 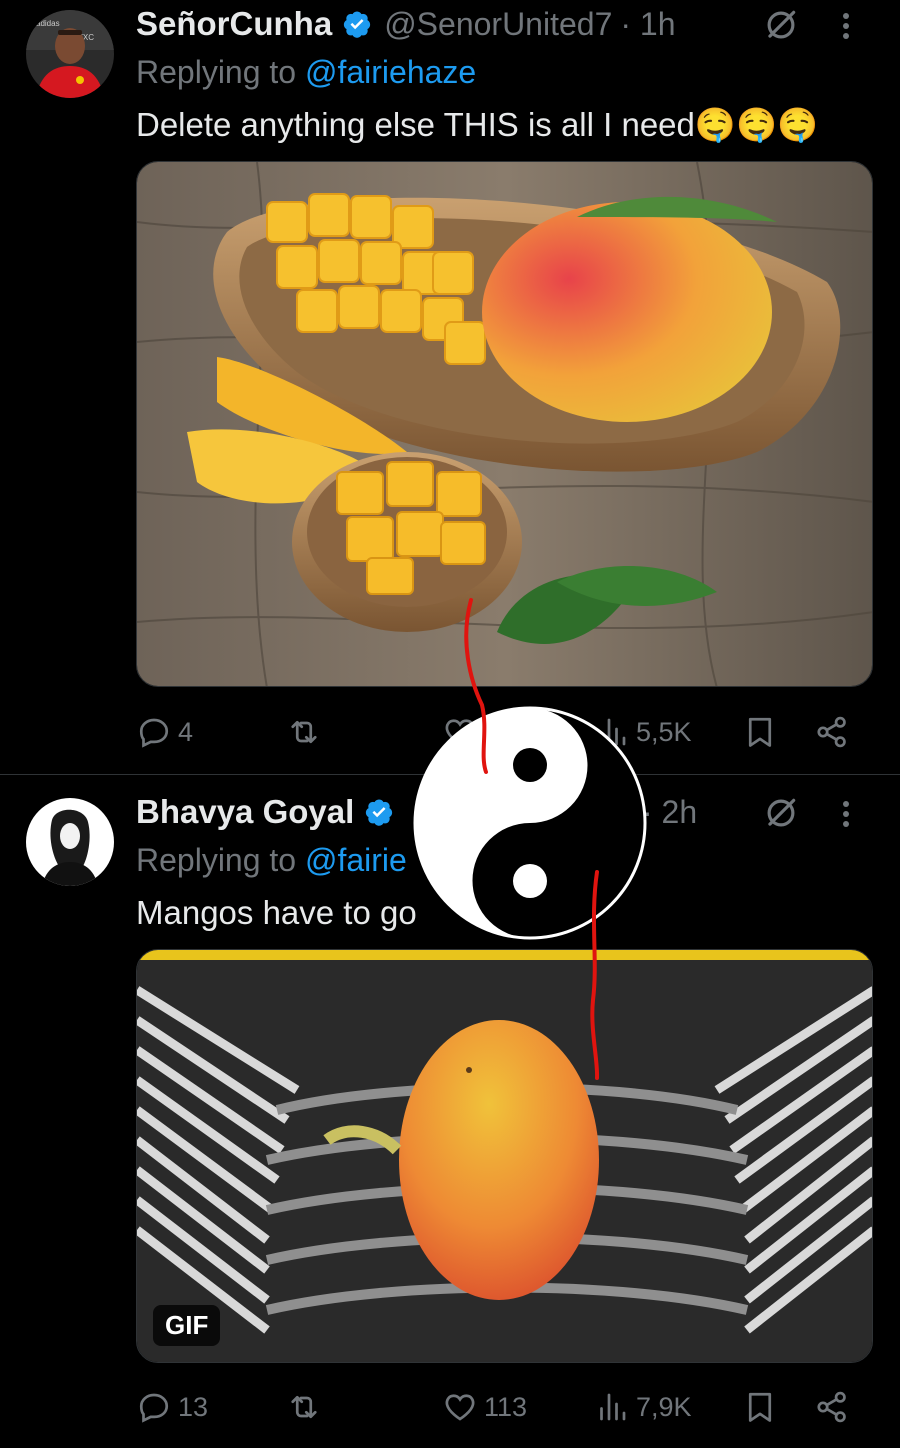 What do you see at coordinates (48, 23) in the screenshot?
I see `svg-text: adidas` at bounding box center [48, 23].